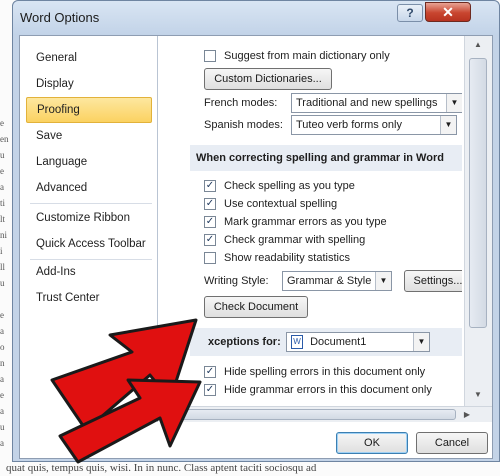  Describe the element at coordinates (89, 218) in the screenshot. I see `nav-item-customize-ribbon: Customize Ribbon` at that location.